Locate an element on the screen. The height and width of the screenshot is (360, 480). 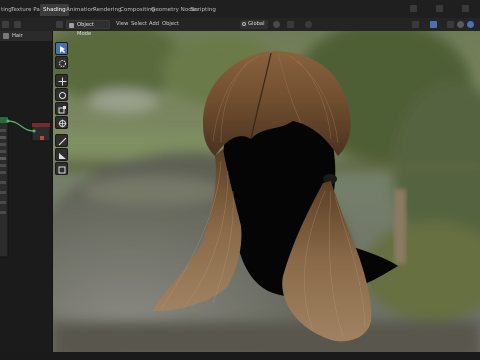
3d-cursor-icon is located at coordinates (62, 63).